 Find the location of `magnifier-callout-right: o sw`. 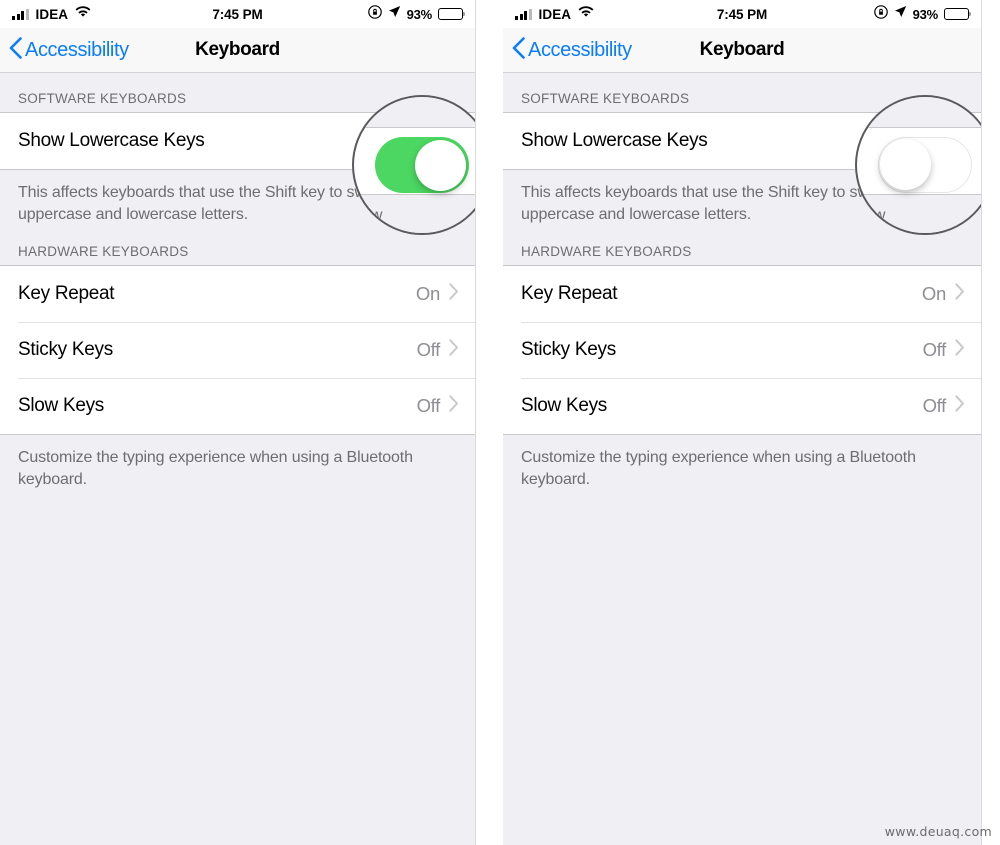

magnifier-callout-right: o sw is located at coordinates (918, 165).